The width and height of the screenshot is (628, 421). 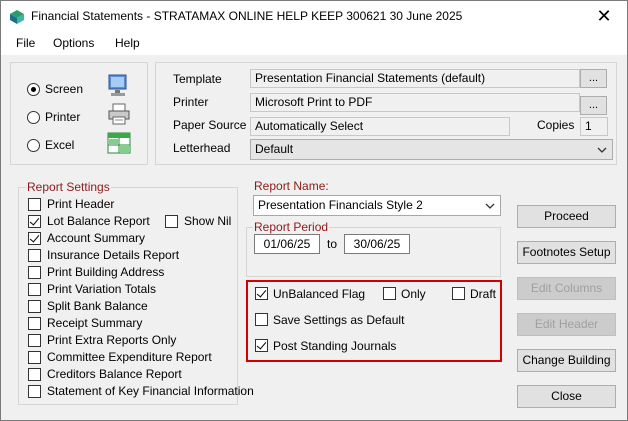 I want to click on only-checkbox, so click(x=389, y=293).